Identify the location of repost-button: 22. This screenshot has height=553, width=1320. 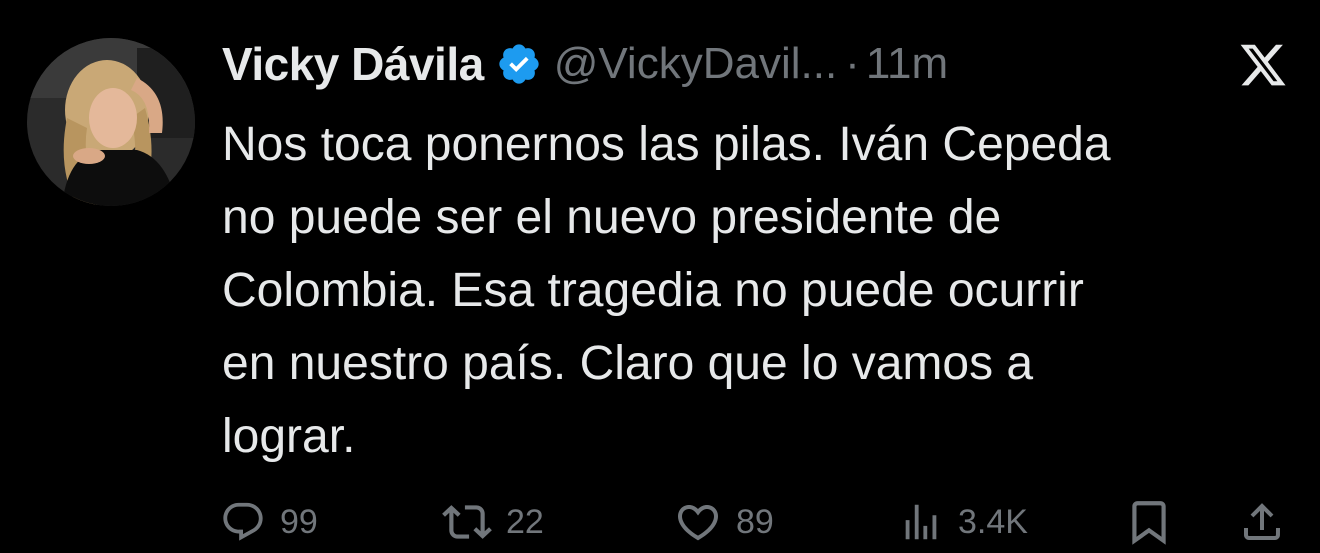
(493, 522).